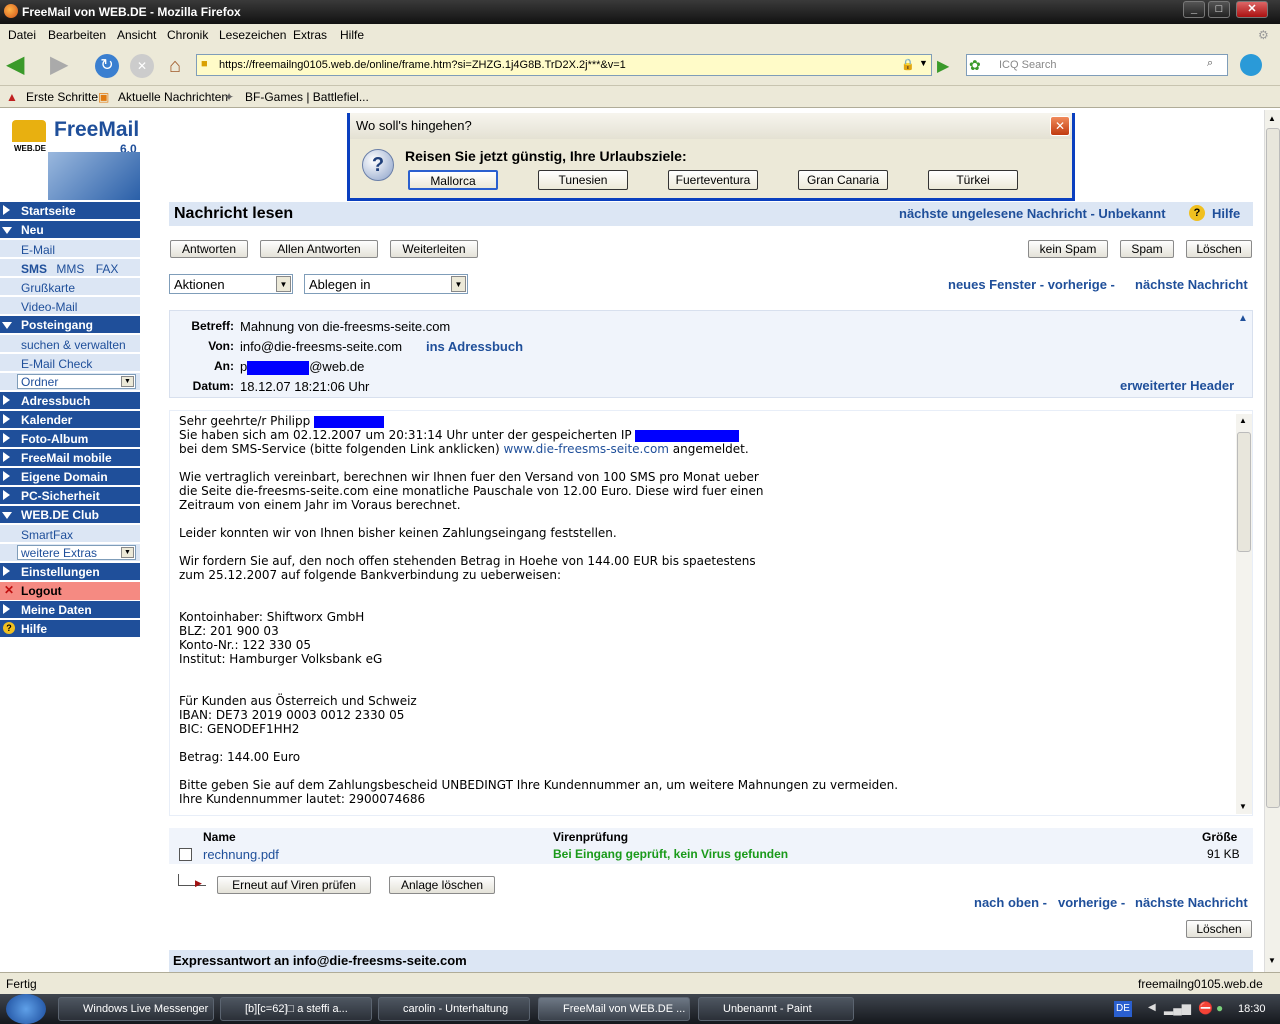 This screenshot has height=1024, width=1280. I want to click on sidebar-mobile: FreeMail mobile, so click(70, 458).